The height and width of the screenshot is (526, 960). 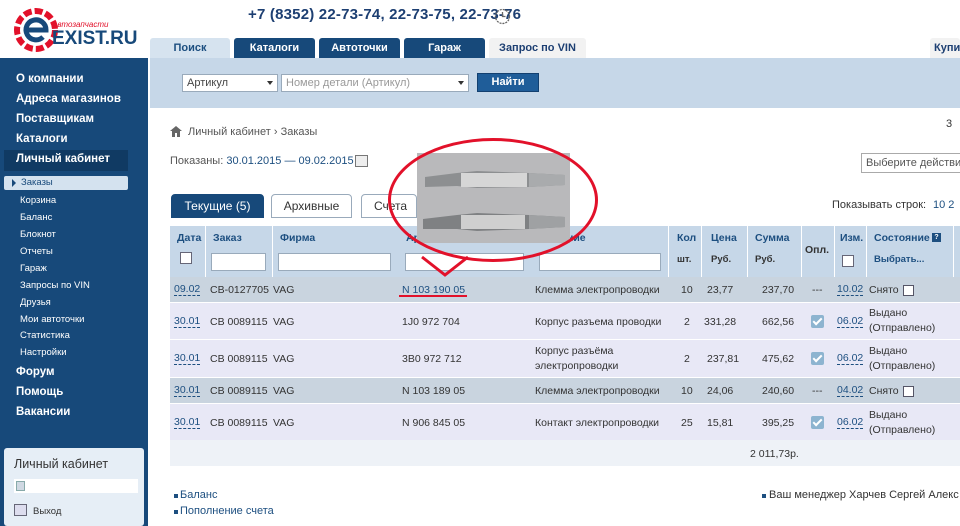 I want to click on row-status-detail: (Отправлено), so click(x=902, y=328).